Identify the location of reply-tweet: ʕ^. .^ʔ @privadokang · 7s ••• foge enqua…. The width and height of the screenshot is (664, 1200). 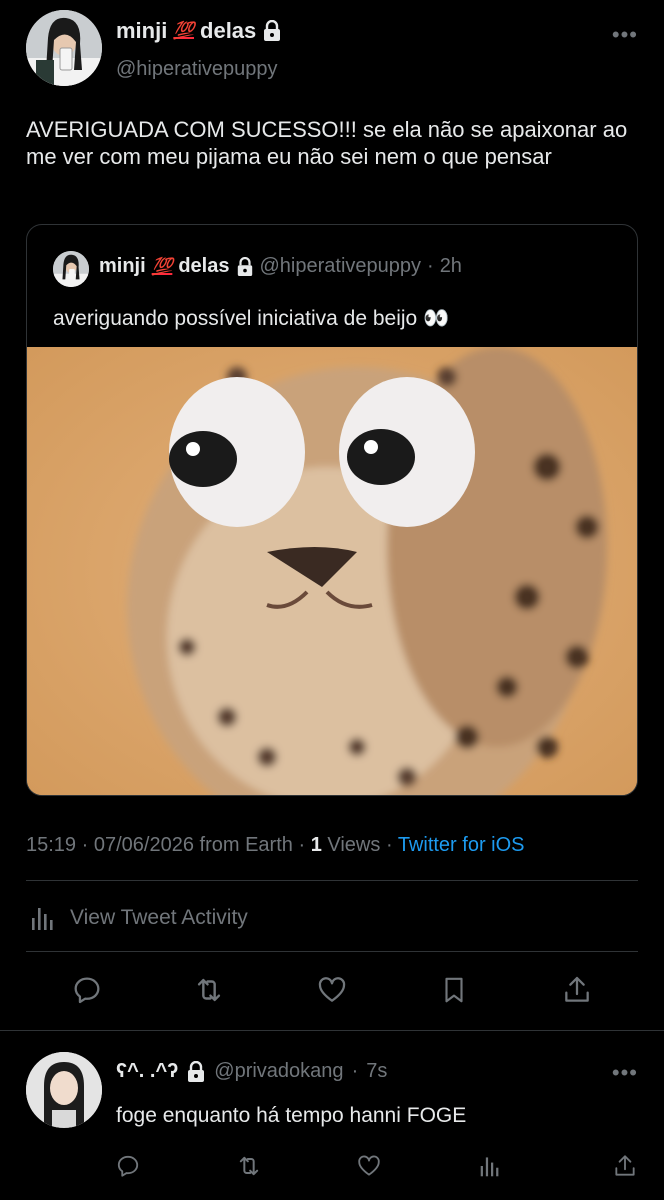
(332, 1120).